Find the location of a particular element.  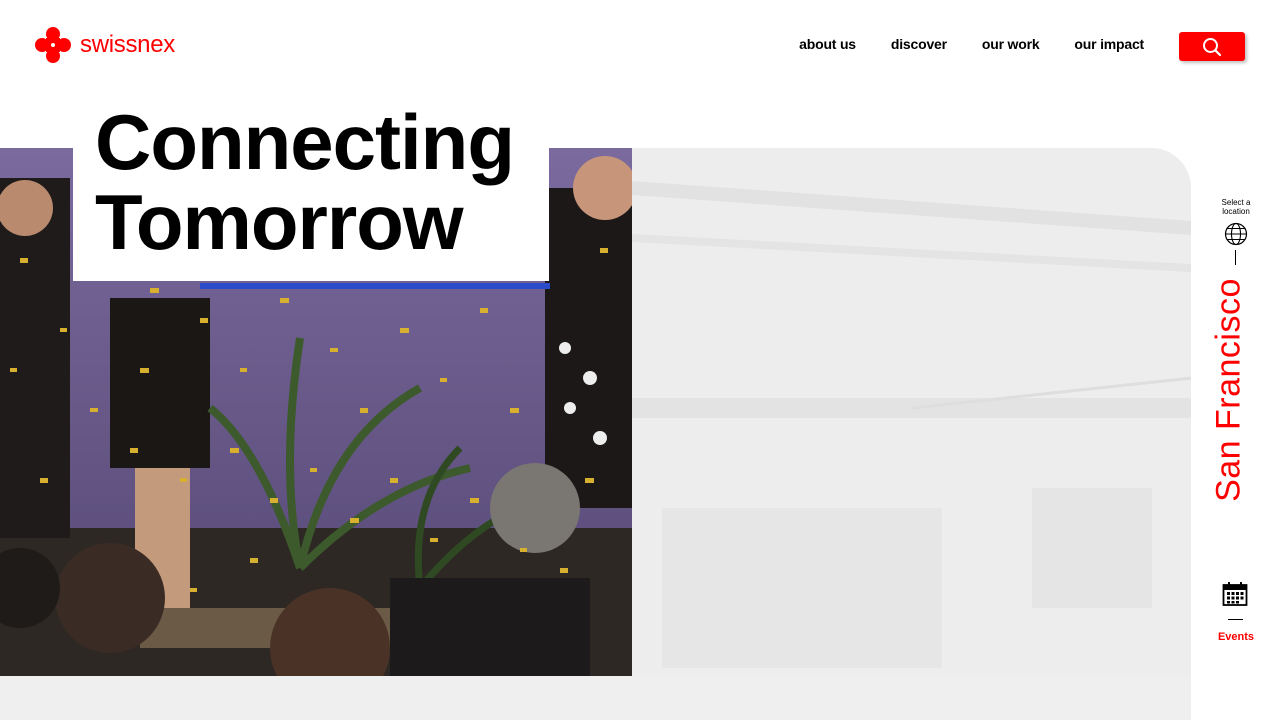

hero-headline-box: Connecting Tomorrow is located at coordinates (311, 190).